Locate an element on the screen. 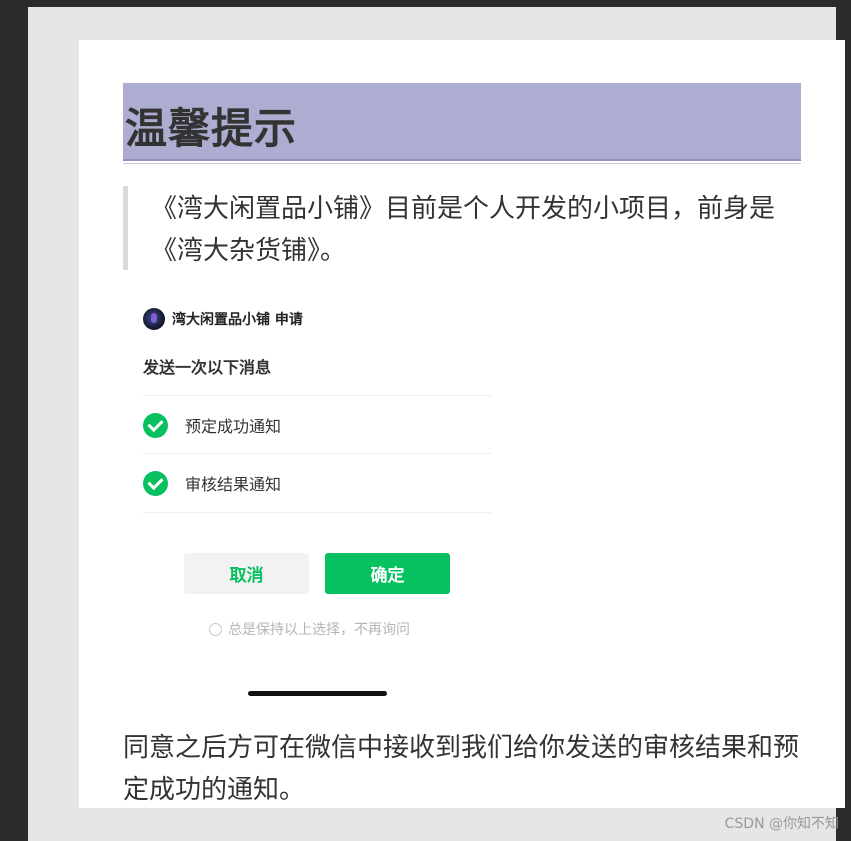 This screenshot has width=851, height=841. confirm-button: 确定 is located at coordinates (387, 573).